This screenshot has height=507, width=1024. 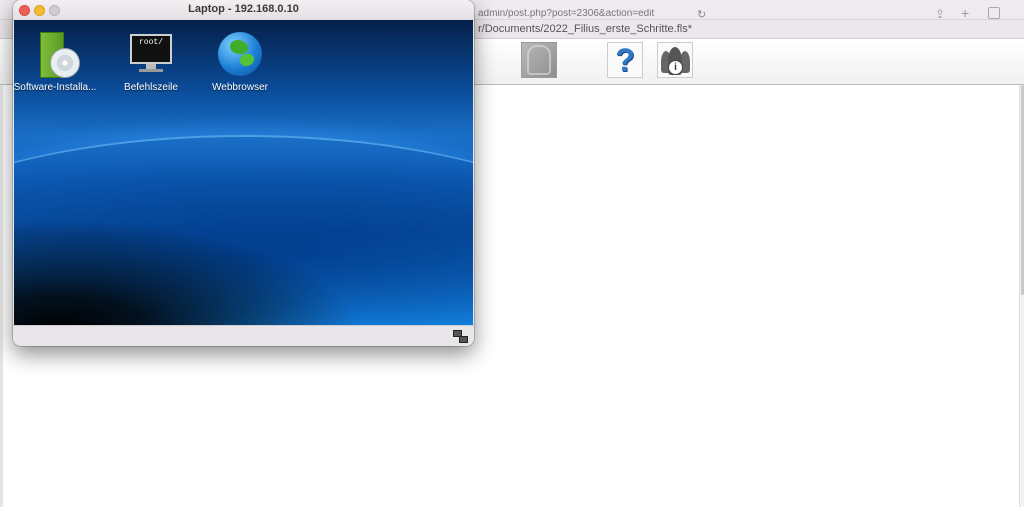 I want to click on desktop-icon-label: Befehlszeile, so click(x=151, y=87).